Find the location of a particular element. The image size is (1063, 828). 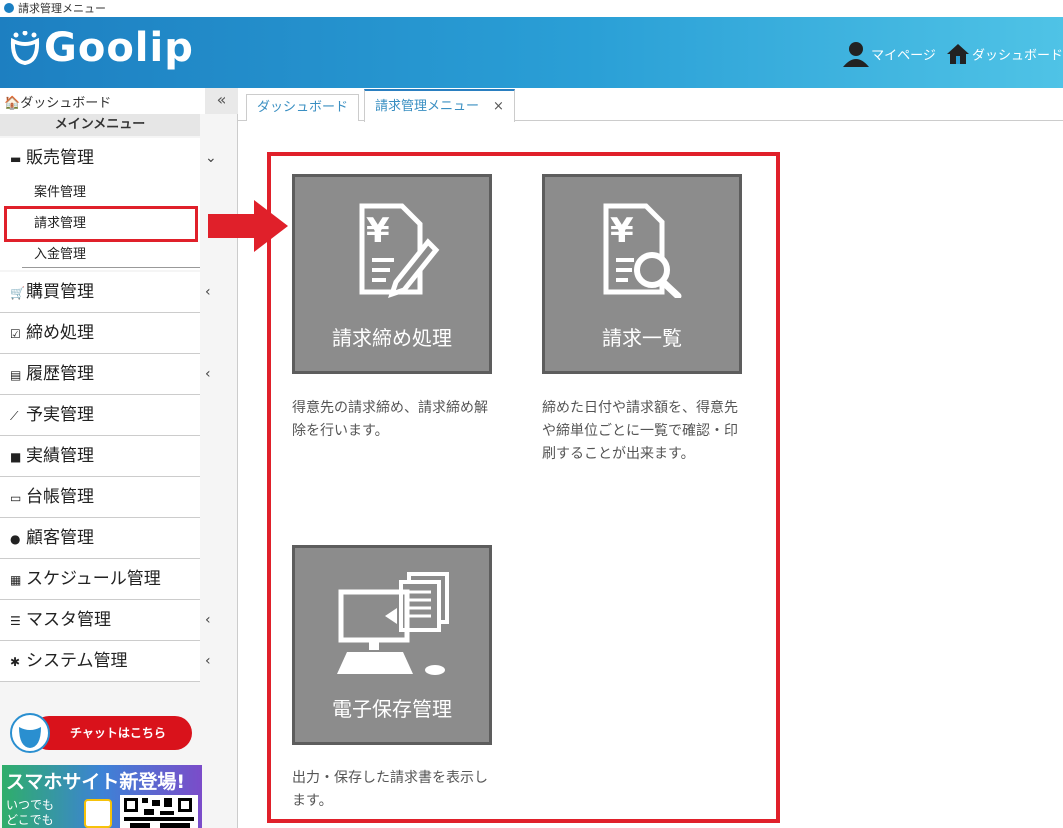

sidebar-item-system: ✱ システム管理 ‹ is located at coordinates (105, 661).